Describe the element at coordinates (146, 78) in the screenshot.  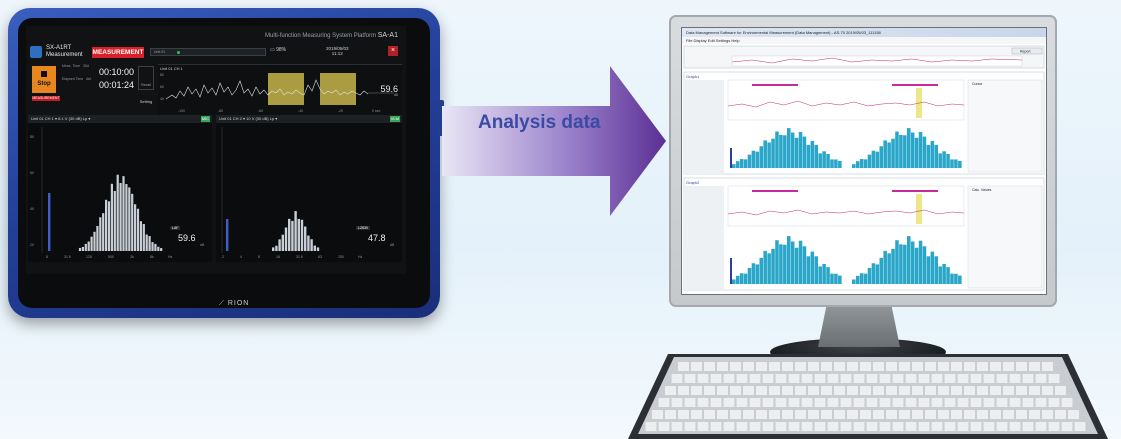
I see `recall-button: Recall` at that location.